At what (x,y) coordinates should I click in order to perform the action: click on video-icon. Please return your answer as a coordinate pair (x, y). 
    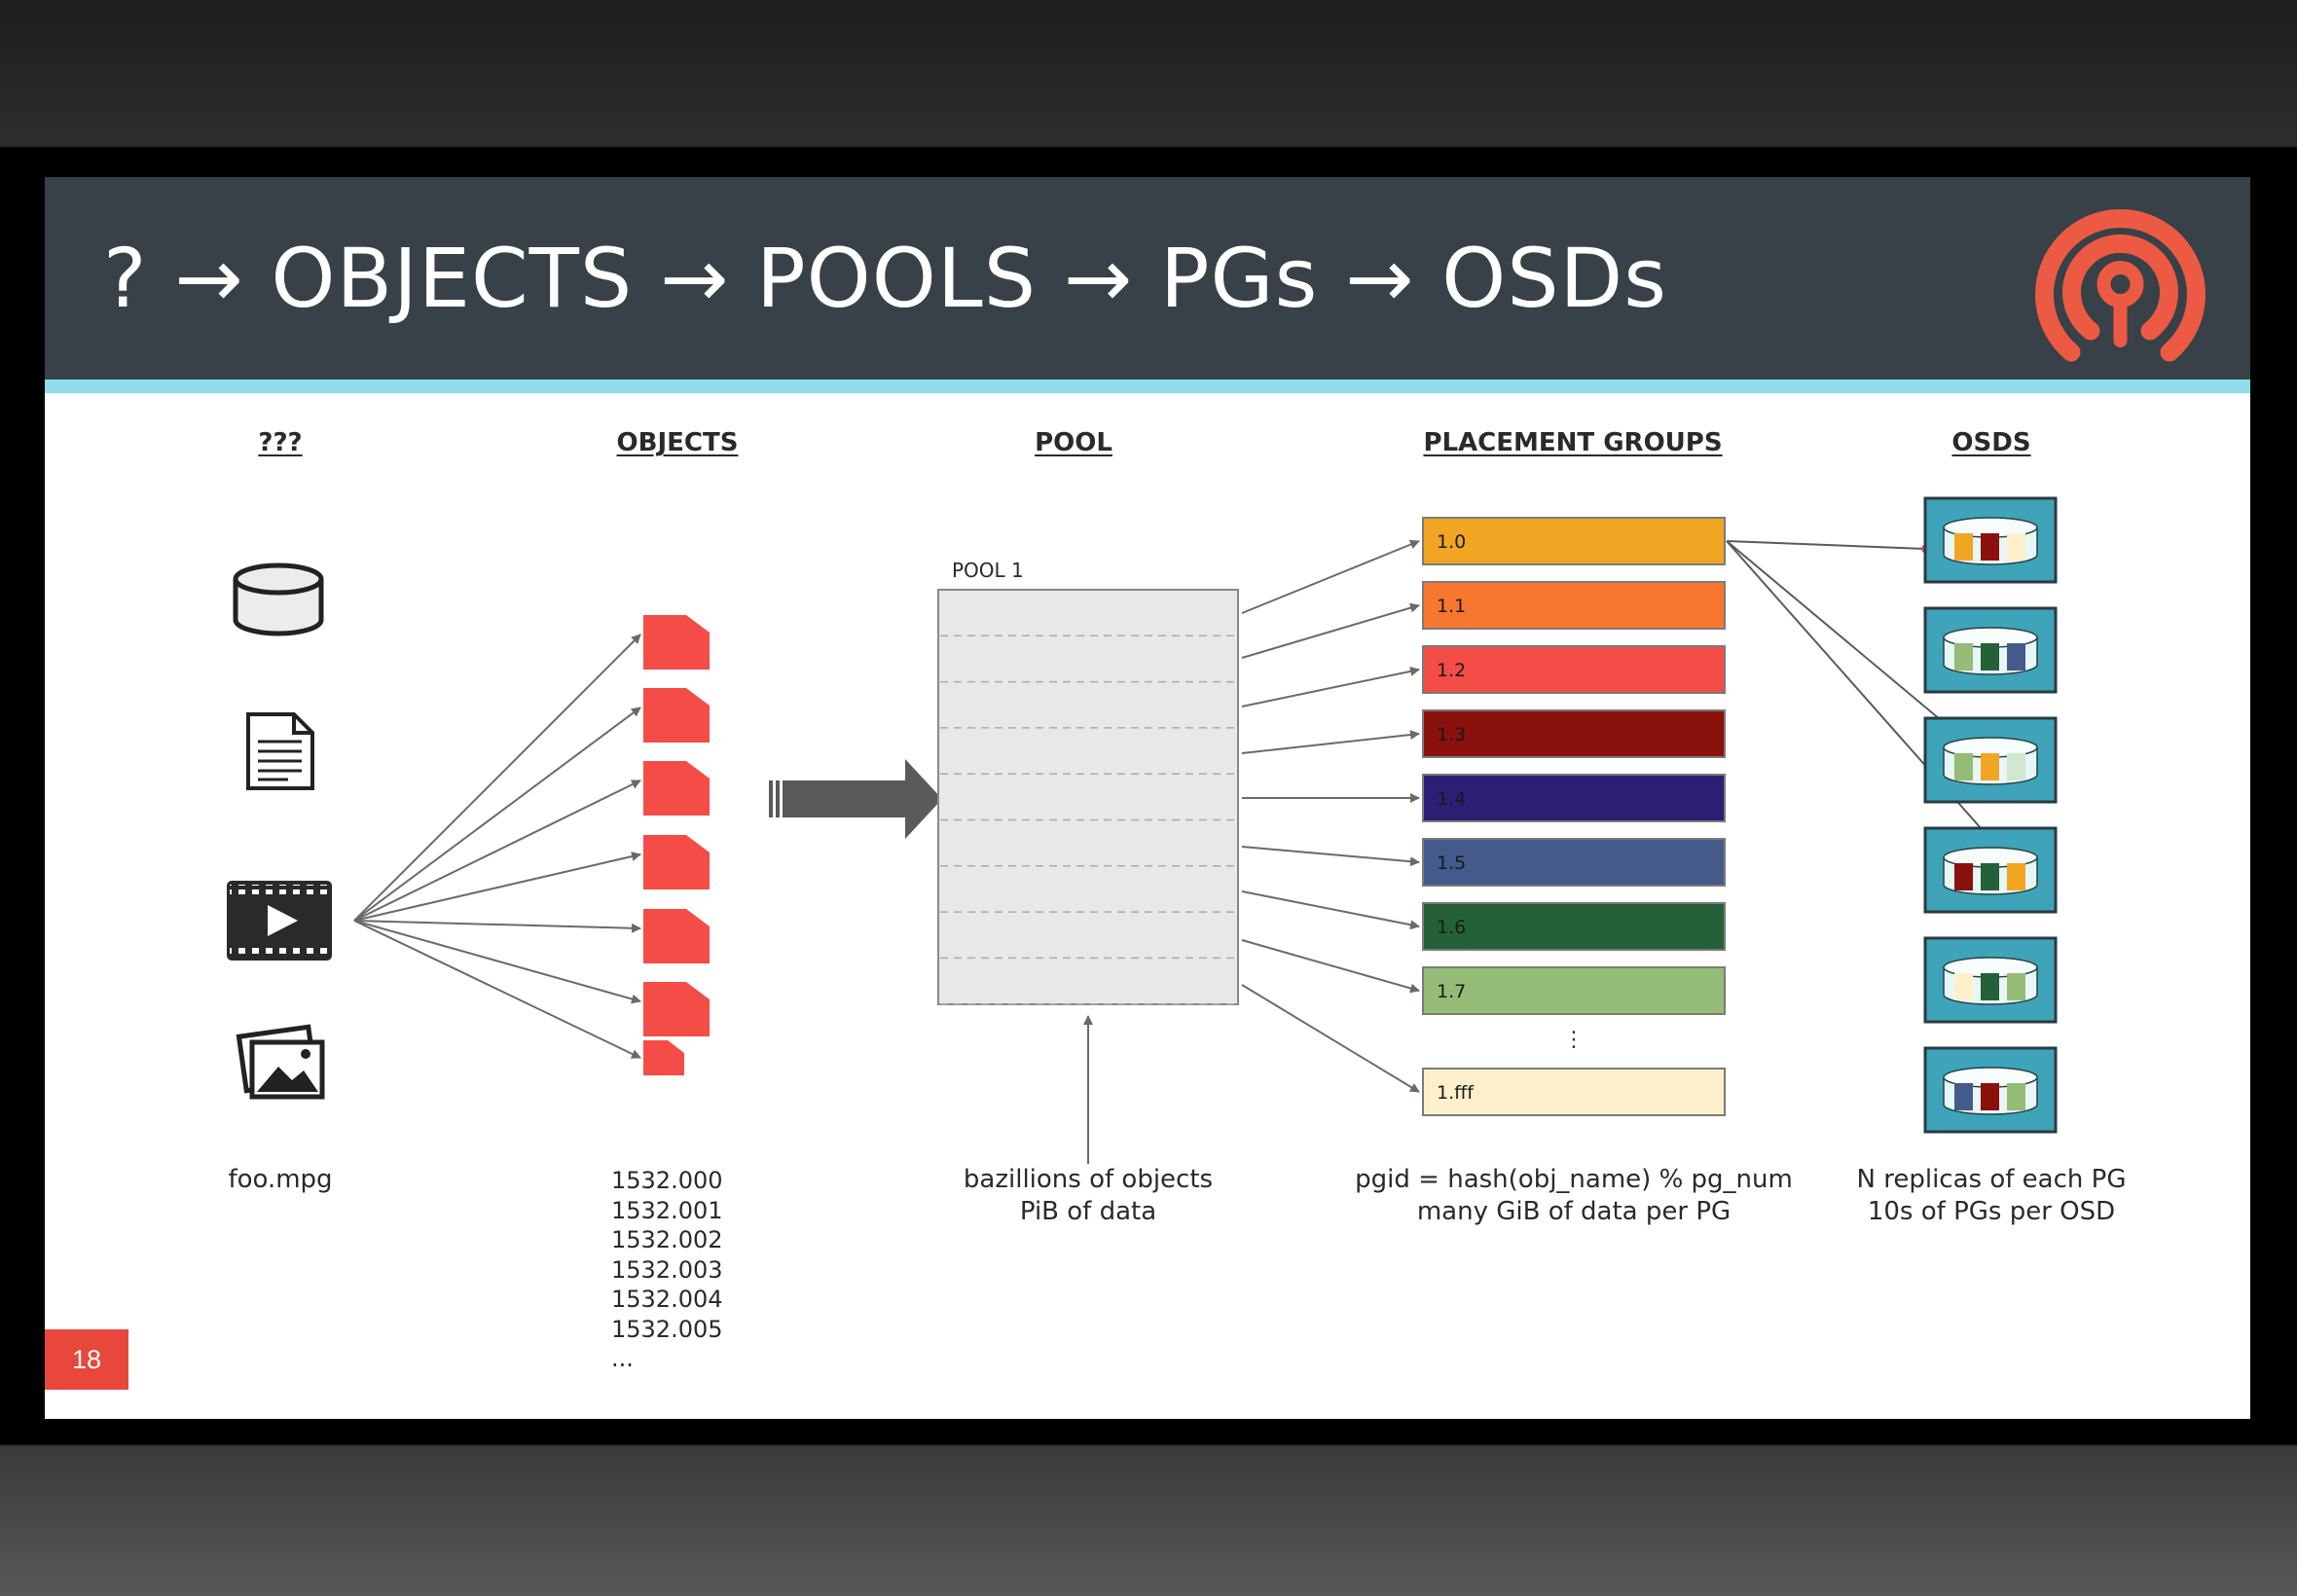
    Looking at the image, I should click on (279, 921).